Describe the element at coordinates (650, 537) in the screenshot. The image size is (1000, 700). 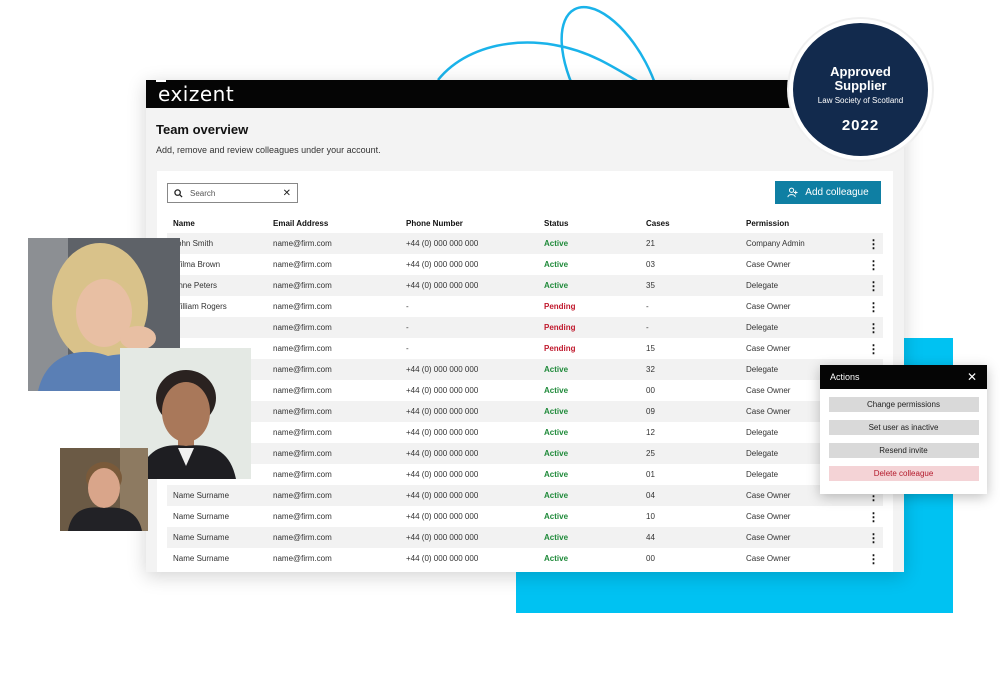
I see `cell-cases: 44` at that location.